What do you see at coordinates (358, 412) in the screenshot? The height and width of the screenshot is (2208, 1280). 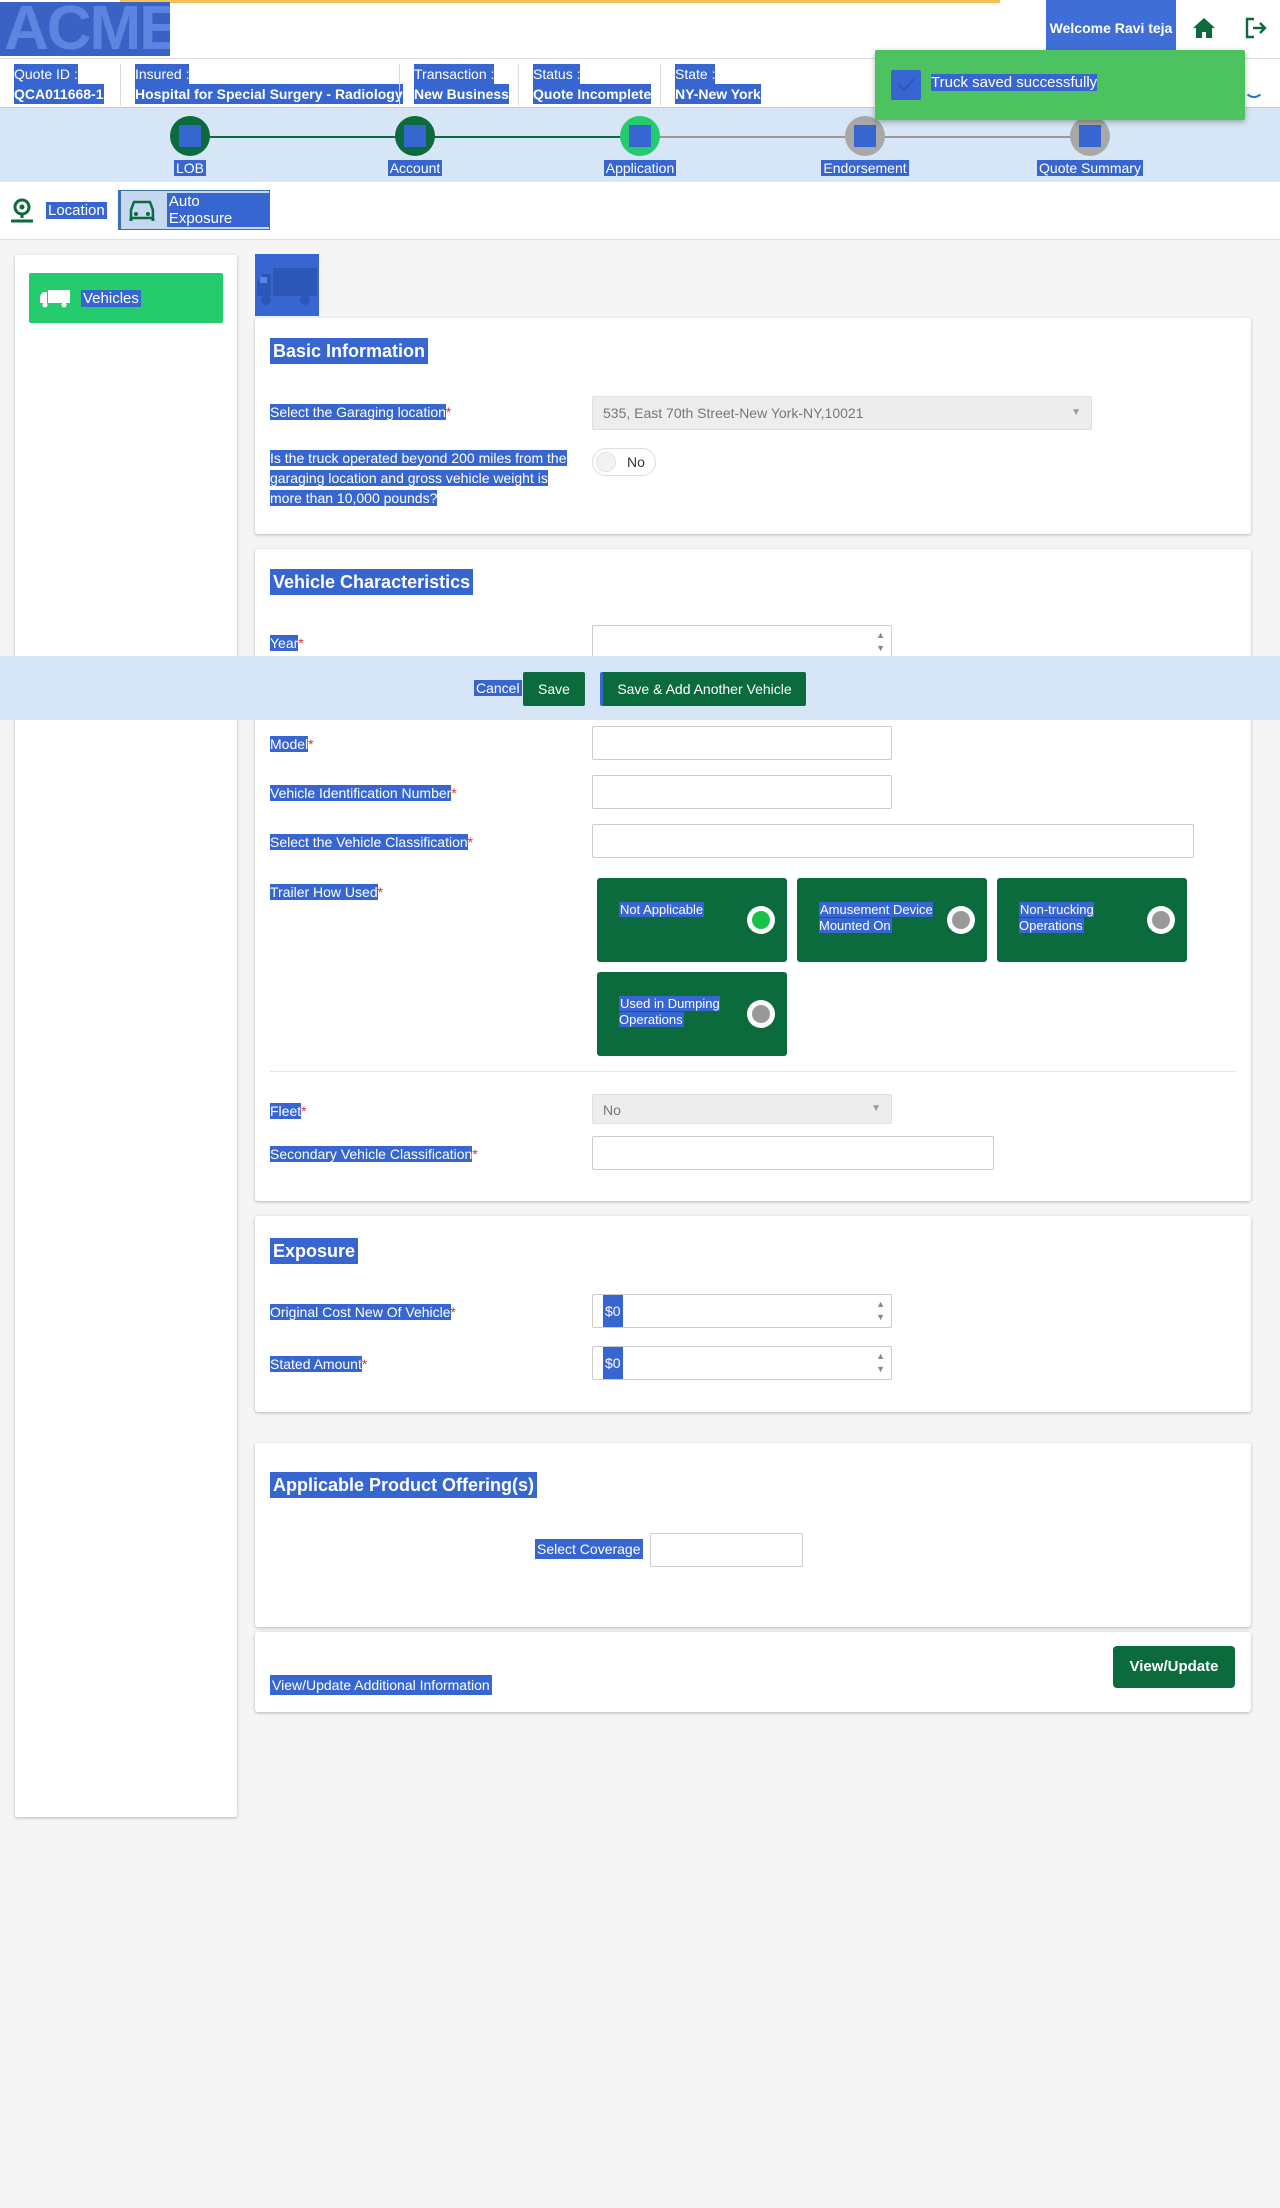 I see `garaging-location-label-text: Select the Garaging location` at bounding box center [358, 412].